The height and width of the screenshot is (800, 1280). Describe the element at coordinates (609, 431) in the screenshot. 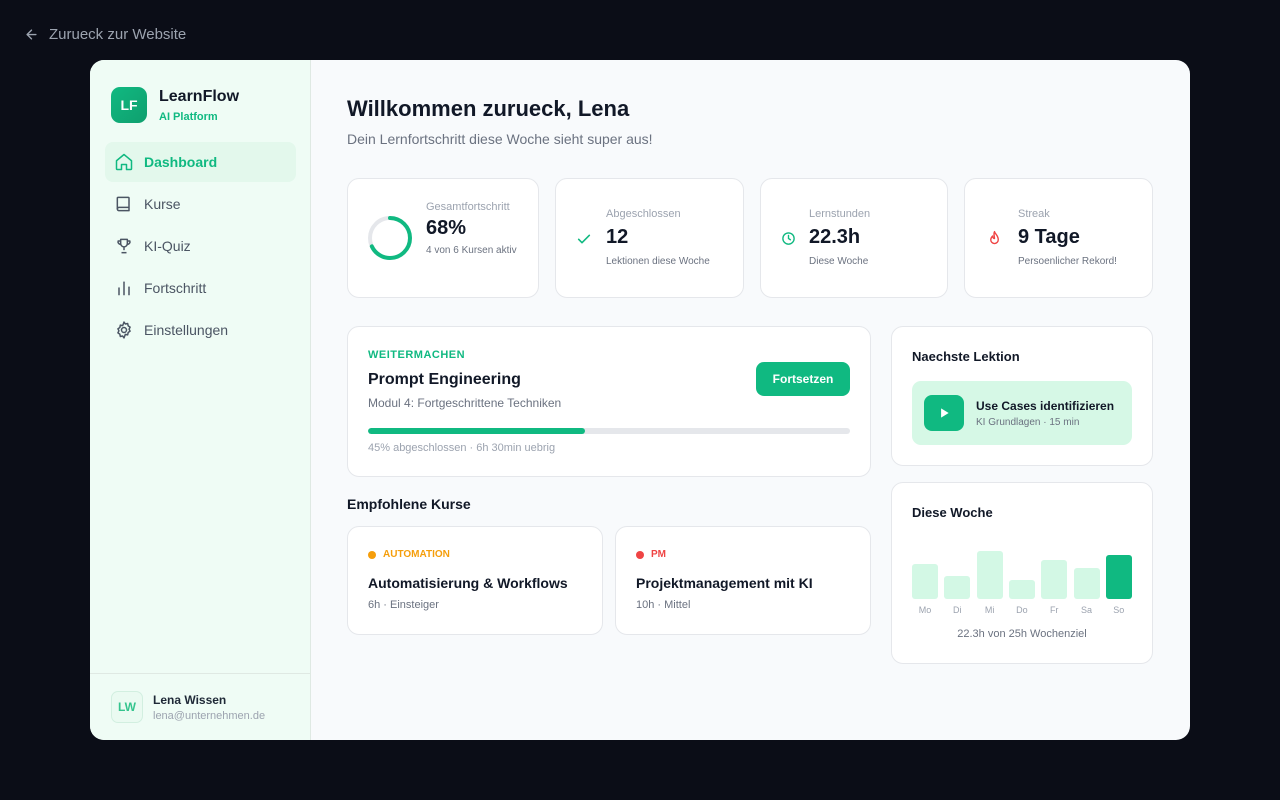

I see `continue-progress-bar` at that location.